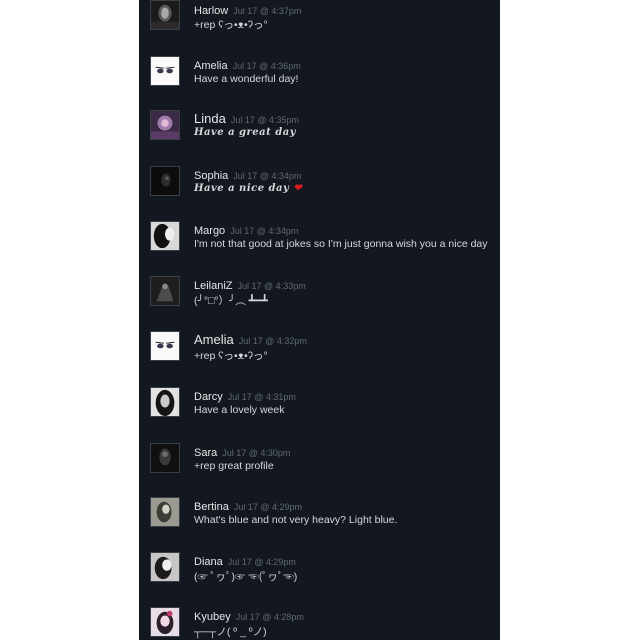  What do you see at coordinates (205, 453) in the screenshot?
I see `comment-author: Sara` at bounding box center [205, 453].